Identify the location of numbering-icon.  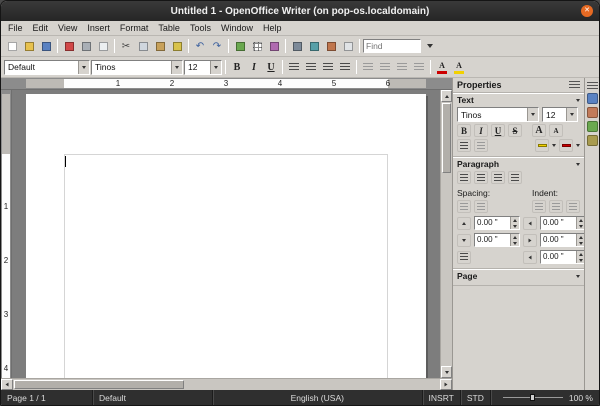
(368, 67).